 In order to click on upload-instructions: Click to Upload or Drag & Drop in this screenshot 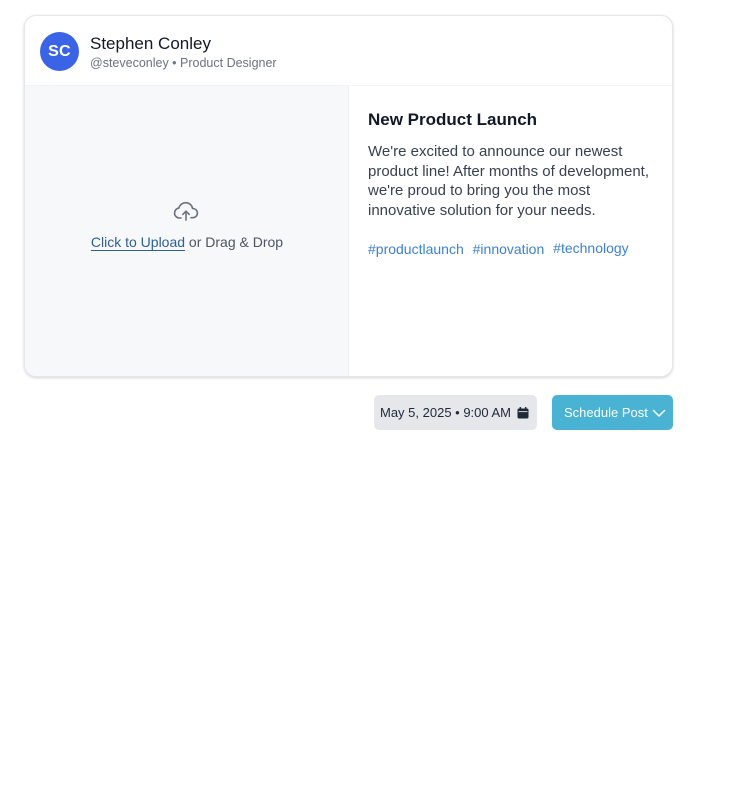, I will do `click(187, 242)`.